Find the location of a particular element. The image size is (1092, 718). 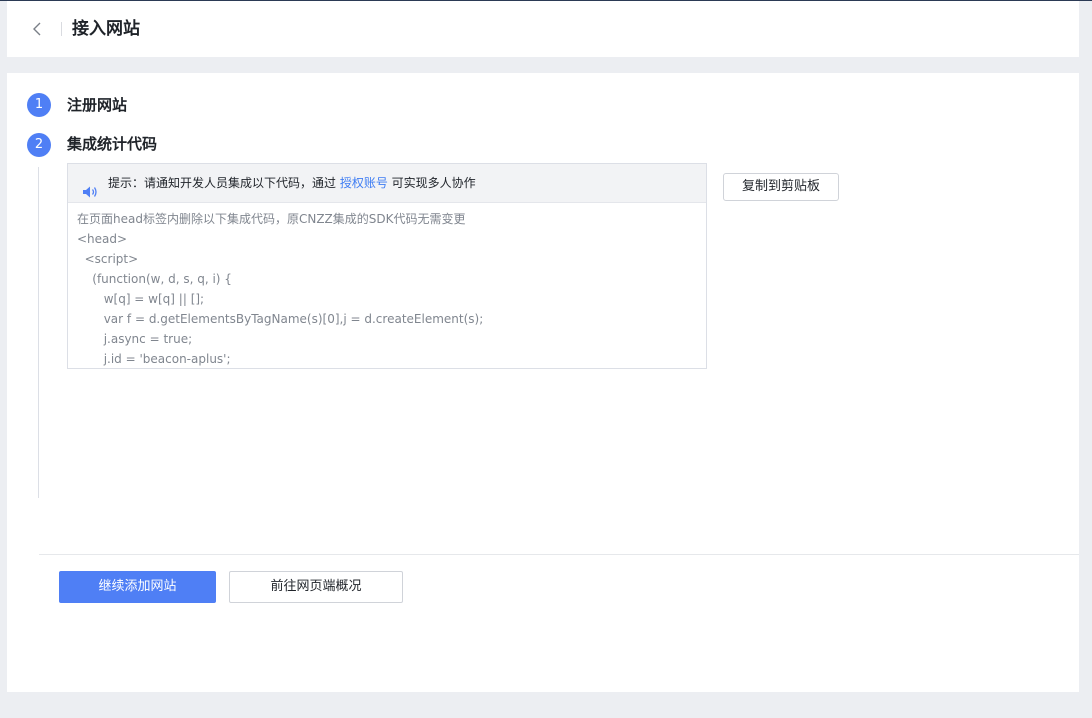

step-2-number: 2 is located at coordinates (39, 145).